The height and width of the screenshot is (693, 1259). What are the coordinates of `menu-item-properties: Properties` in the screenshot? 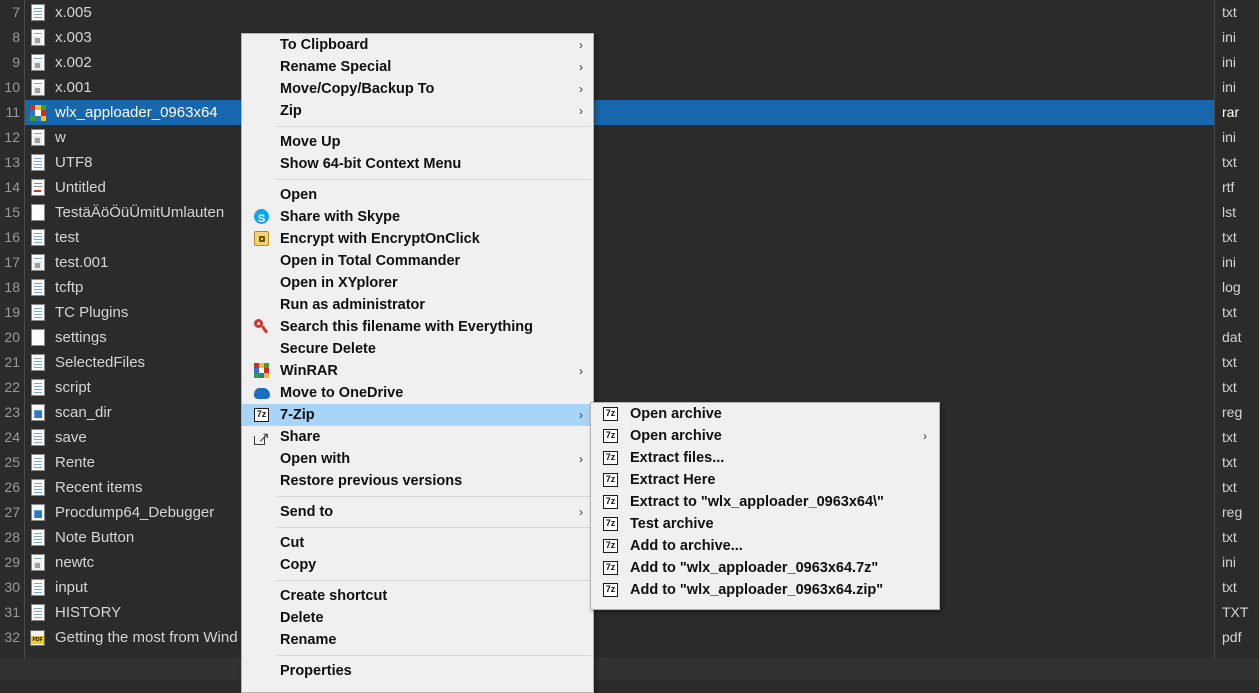 It's located at (417, 671).